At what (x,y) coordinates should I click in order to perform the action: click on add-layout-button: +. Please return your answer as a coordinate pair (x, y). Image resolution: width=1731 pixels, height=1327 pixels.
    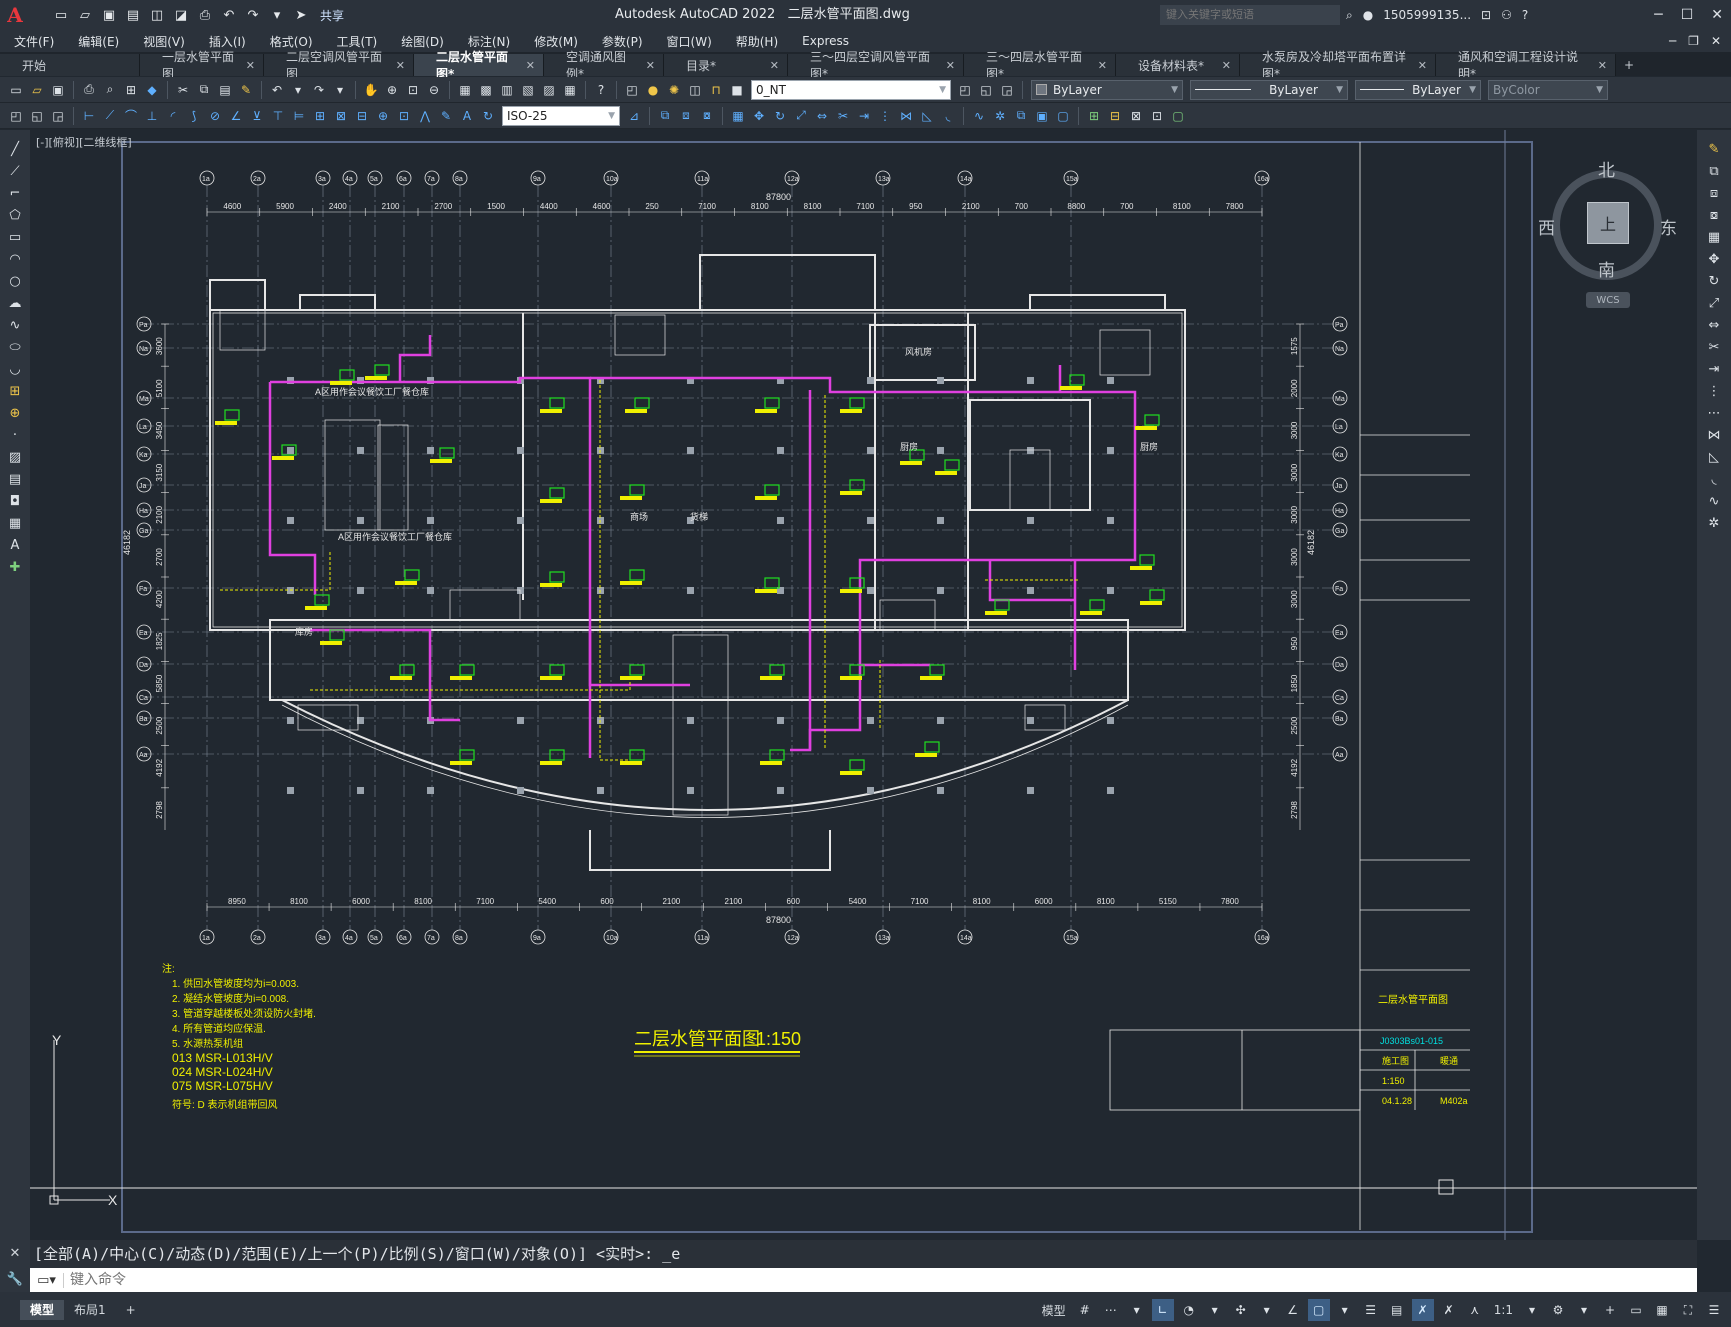
    Looking at the image, I should click on (131, 1310).